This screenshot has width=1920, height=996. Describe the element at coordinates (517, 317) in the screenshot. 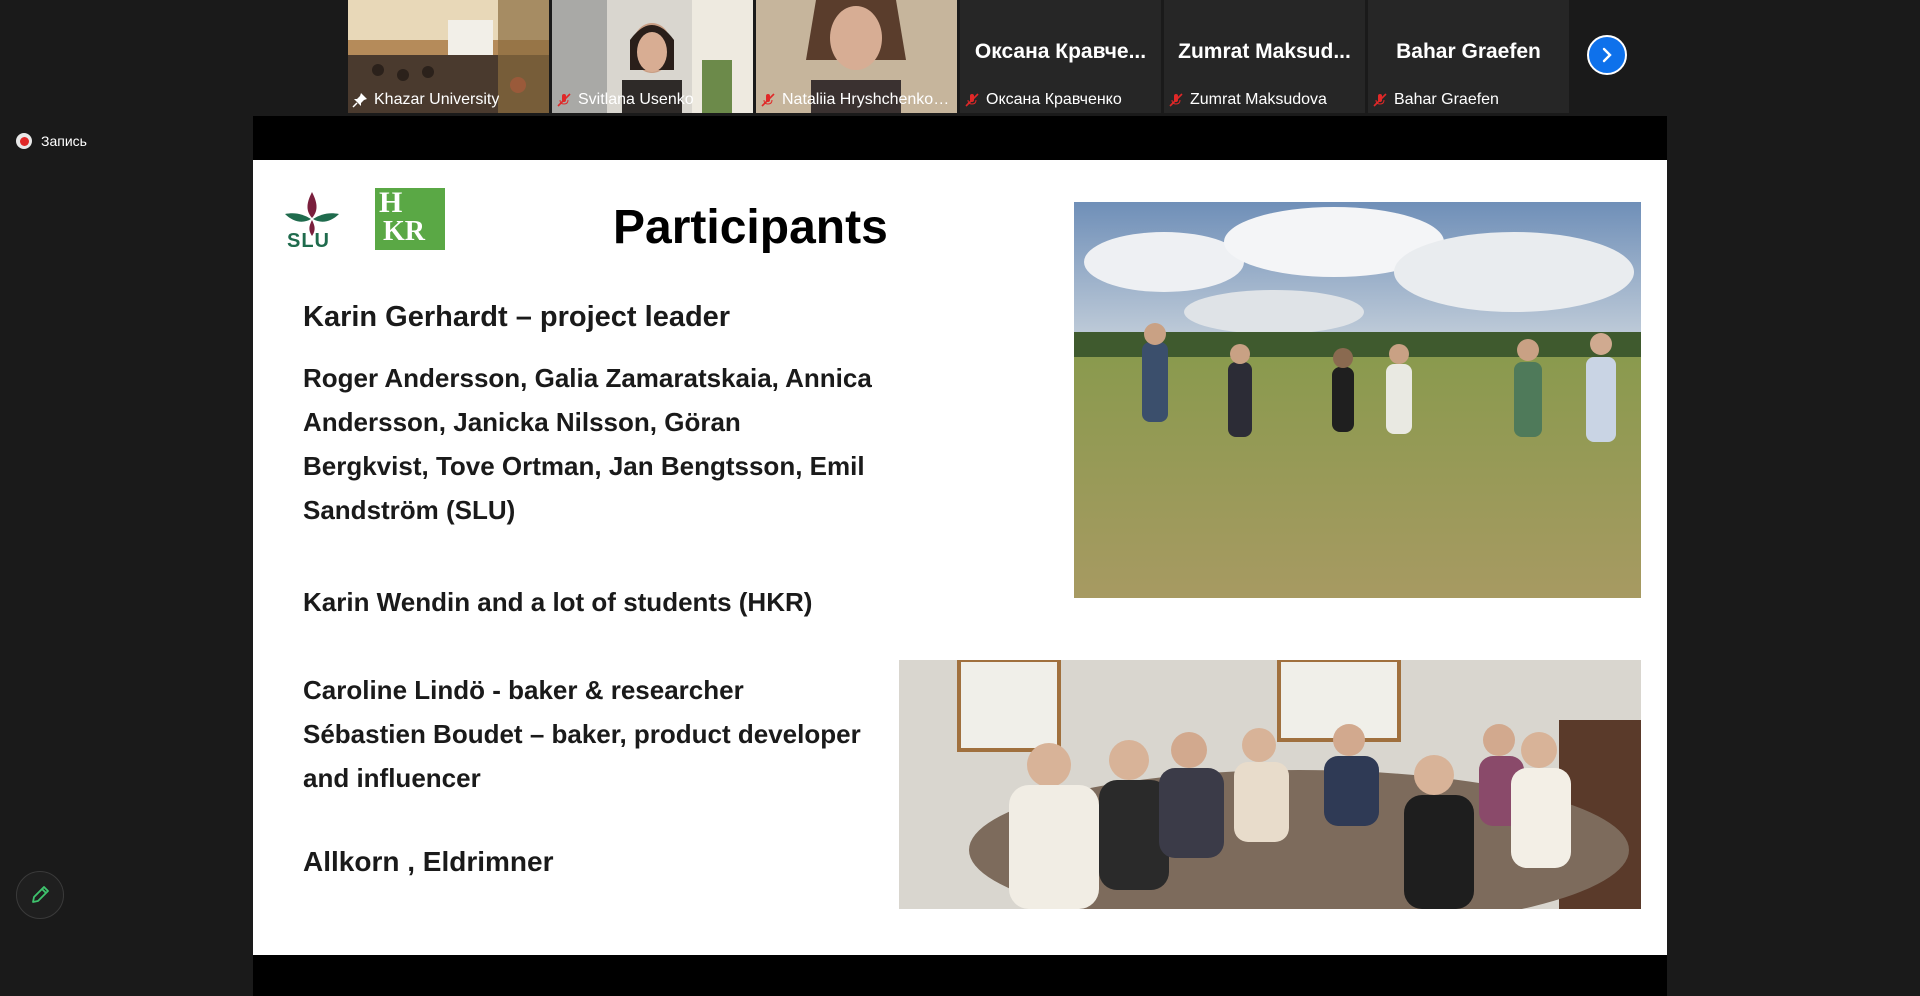

I see `project-leader-line: Karin Gerhardt – project leader` at that location.